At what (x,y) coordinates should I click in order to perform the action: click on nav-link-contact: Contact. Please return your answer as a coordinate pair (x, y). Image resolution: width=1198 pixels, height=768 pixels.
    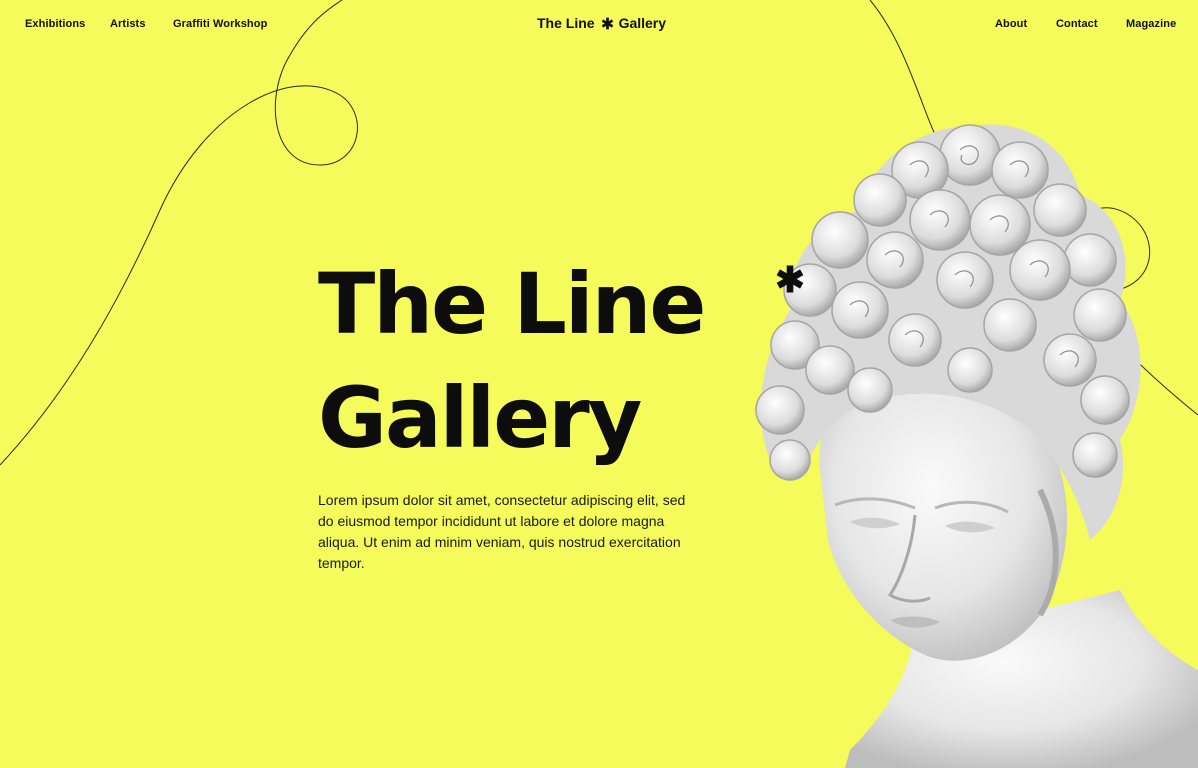
    Looking at the image, I should click on (1077, 24).